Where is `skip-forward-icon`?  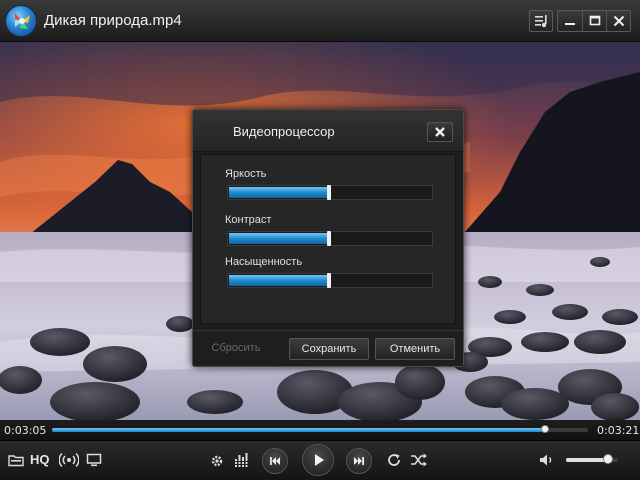 skip-forward-icon is located at coordinates (359, 461).